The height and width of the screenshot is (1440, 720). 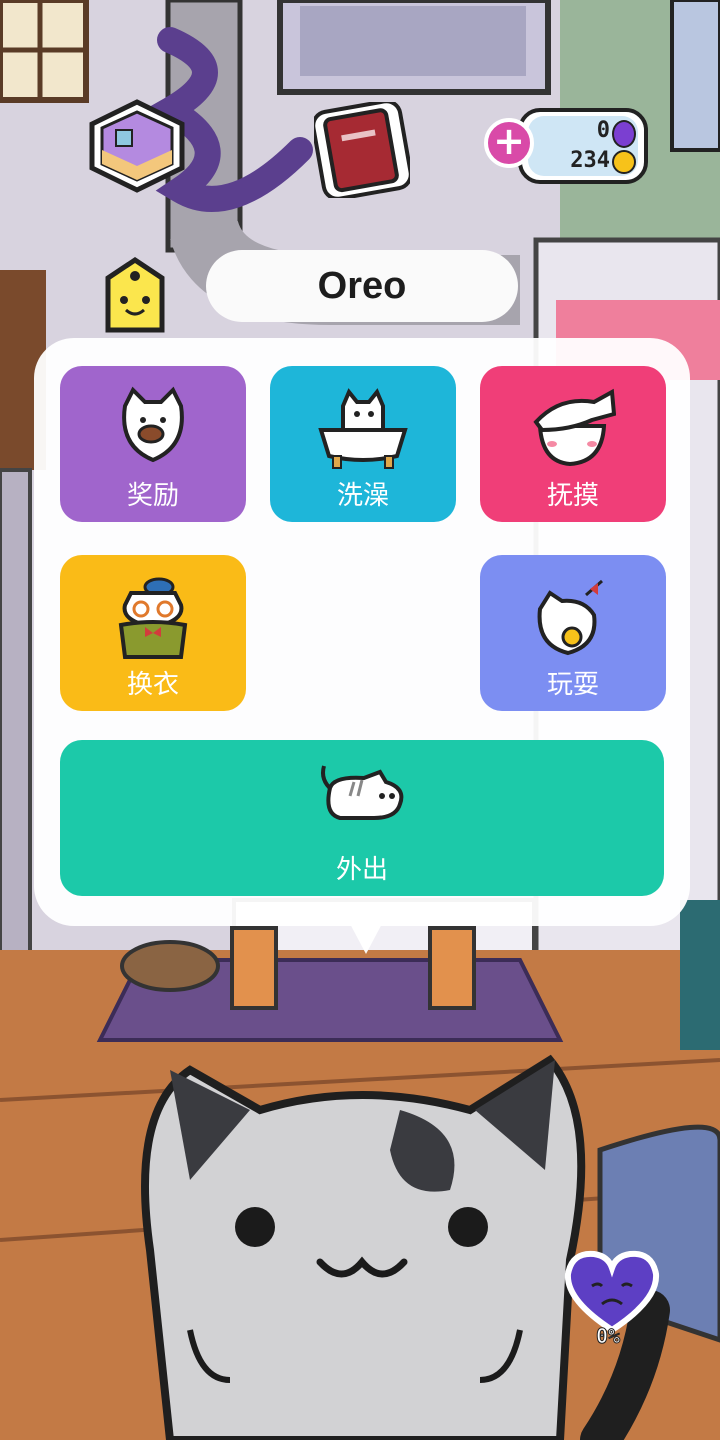 I want to click on gem-icon, so click(x=624, y=134).